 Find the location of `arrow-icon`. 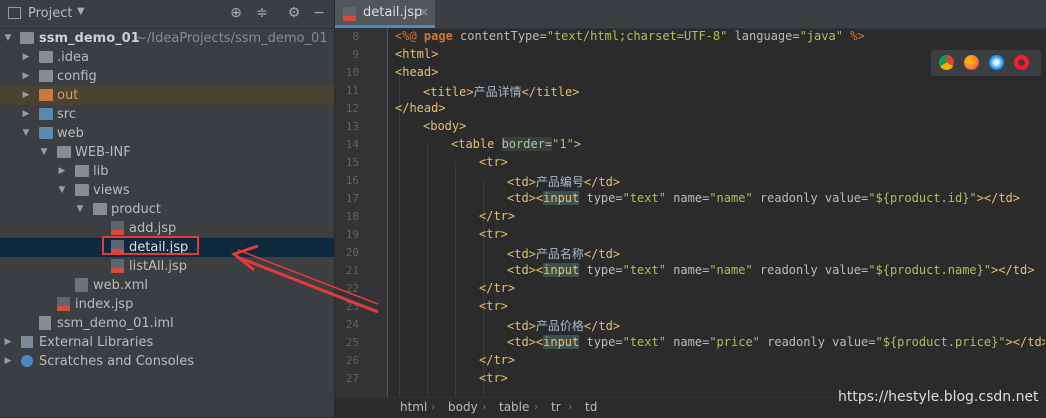

arrow-icon is located at coordinates (304, 279).